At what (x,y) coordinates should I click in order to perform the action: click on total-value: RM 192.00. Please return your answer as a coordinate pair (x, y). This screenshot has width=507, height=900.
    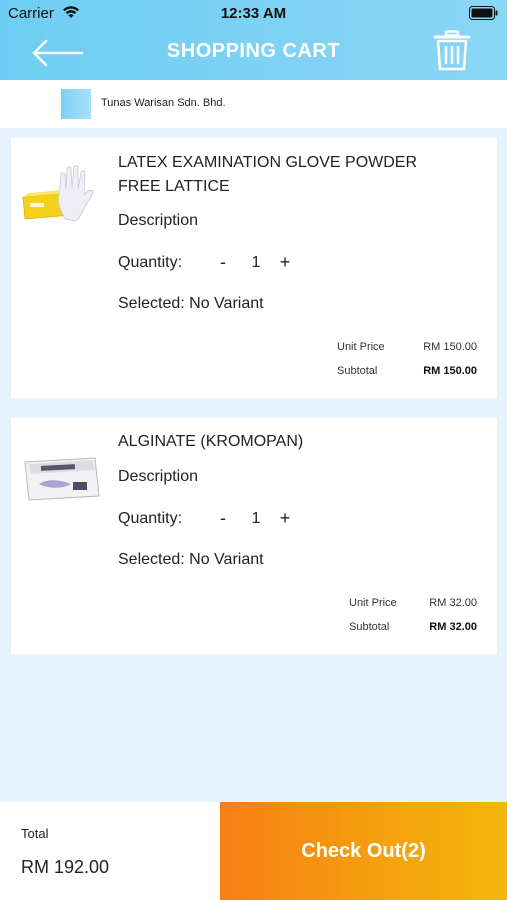
    Looking at the image, I should click on (65, 867).